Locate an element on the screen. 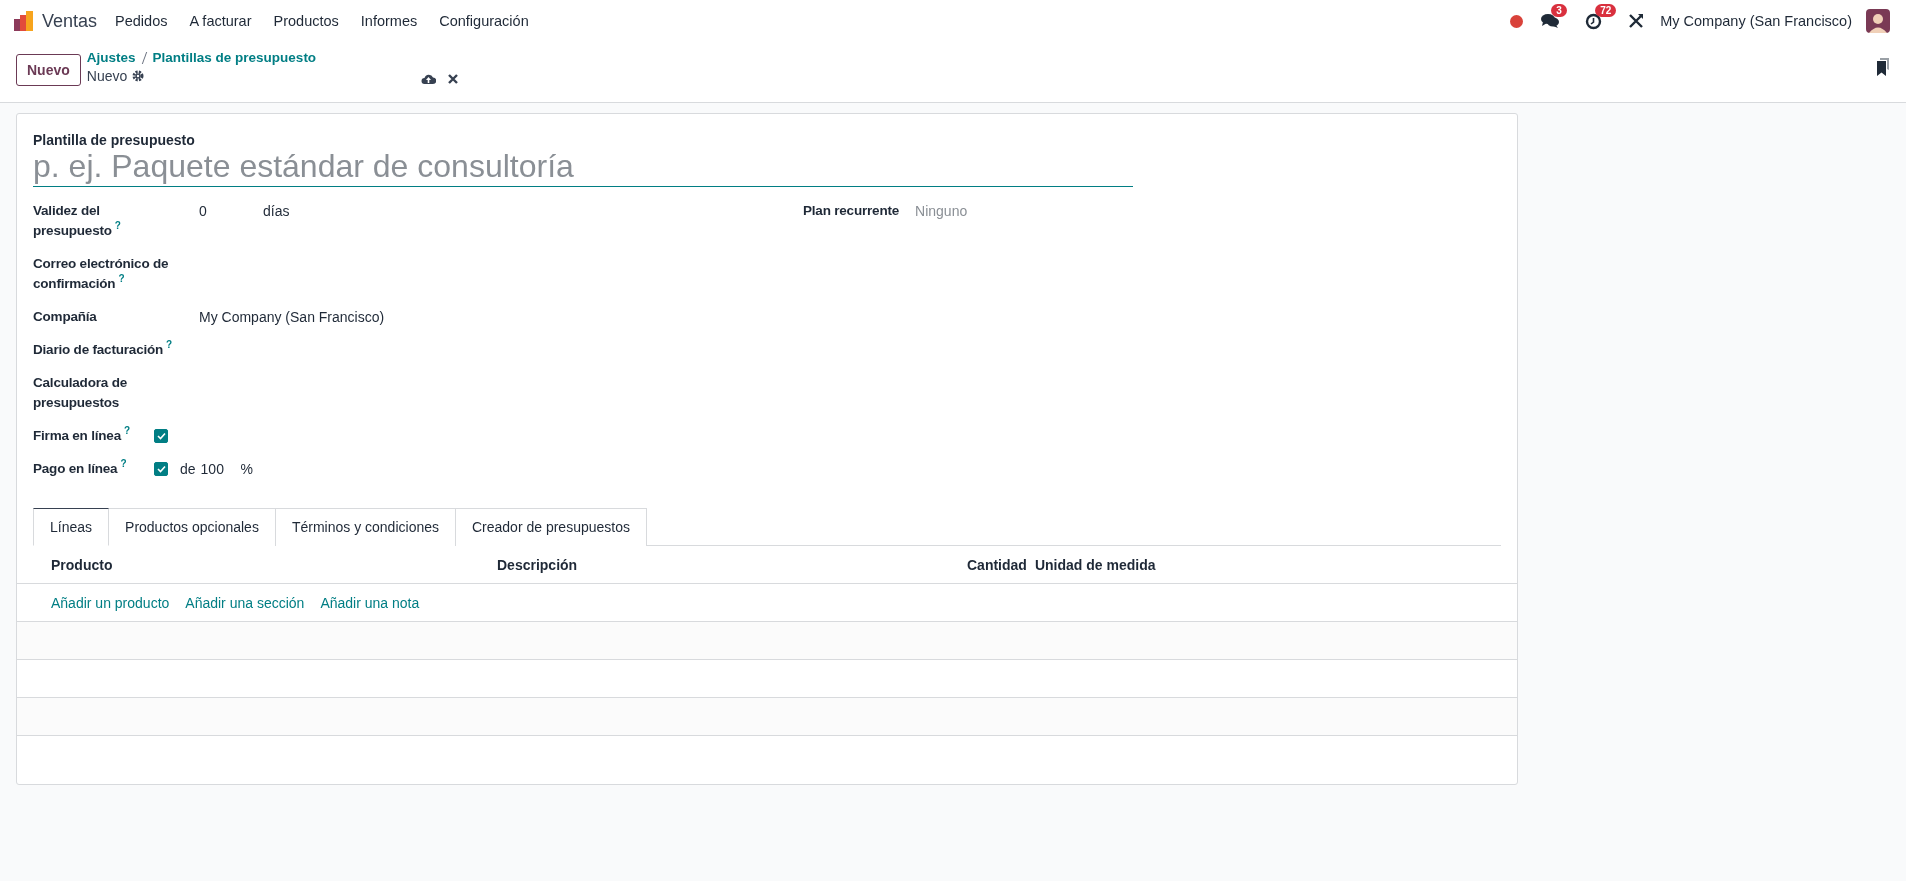 The image size is (1906, 881). field-label: Plan recurrente is located at coordinates (851, 210).